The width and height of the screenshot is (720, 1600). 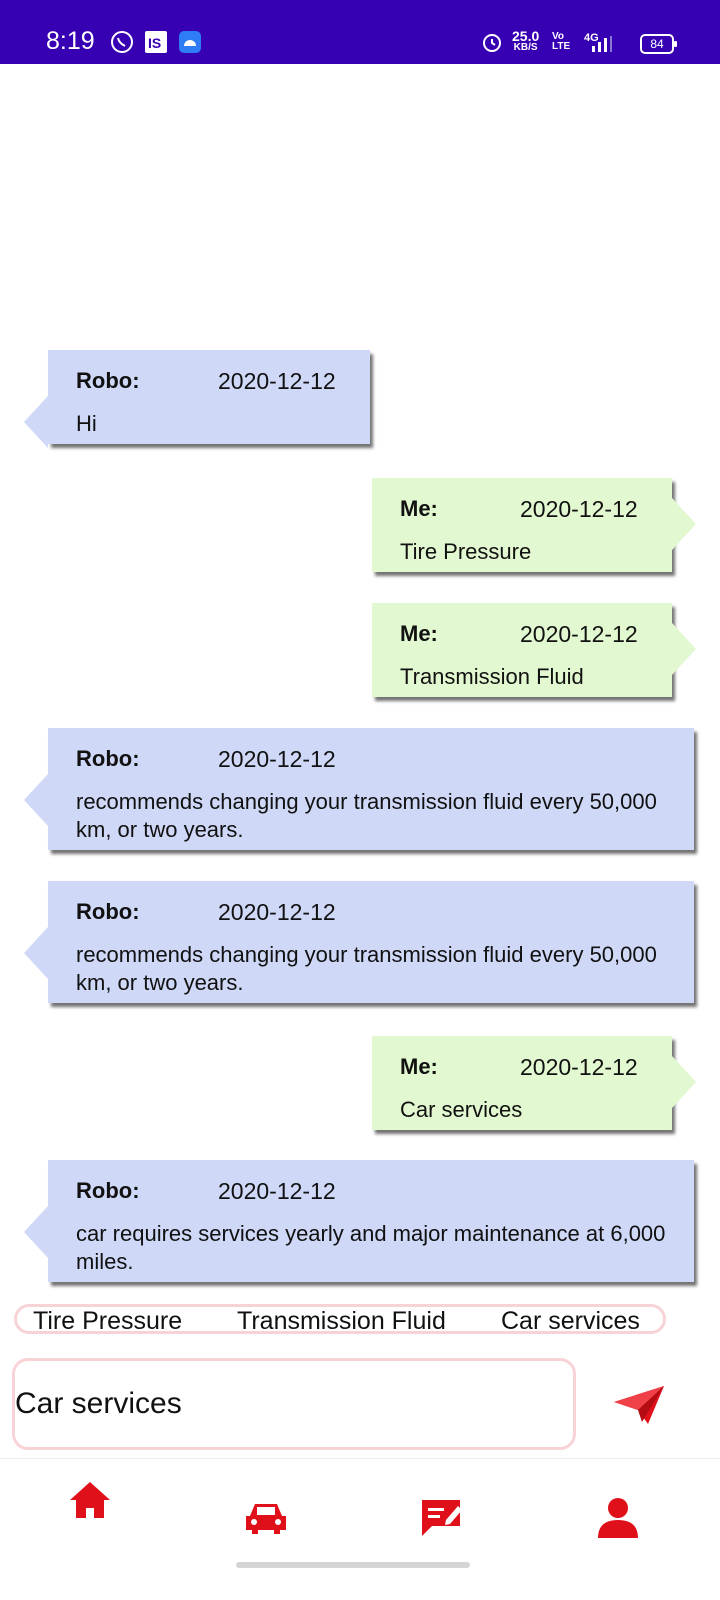 What do you see at coordinates (353, 1565) in the screenshot?
I see `gesture-home-bar` at bounding box center [353, 1565].